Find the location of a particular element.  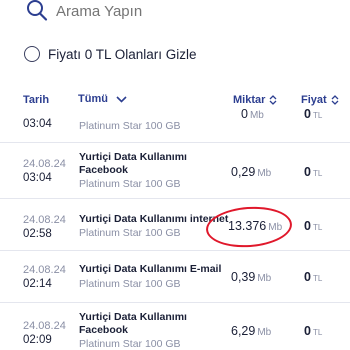

hide-free-filter: Fiyatı 0 TL Olanları Gizle is located at coordinates (110, 54).